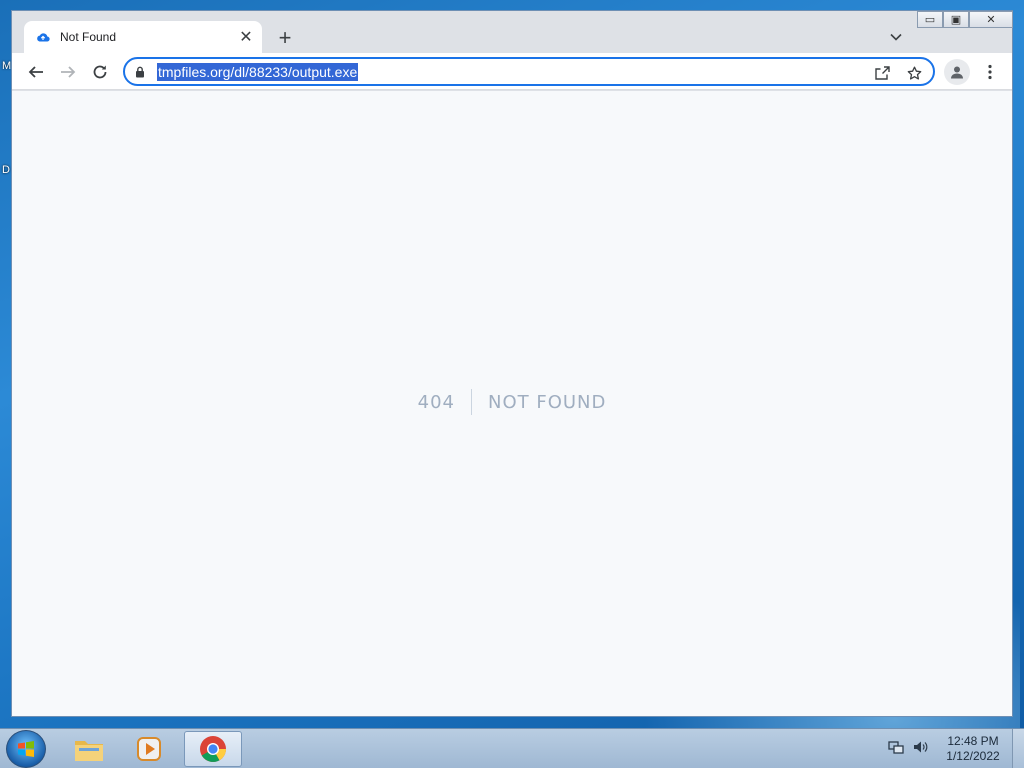 The width and height of the screenshot is (1024, 768). What do you see at coordinates (1018, 748) in the screenshot?
I see `show-desktop-button` at bounding box center [1018, 748].